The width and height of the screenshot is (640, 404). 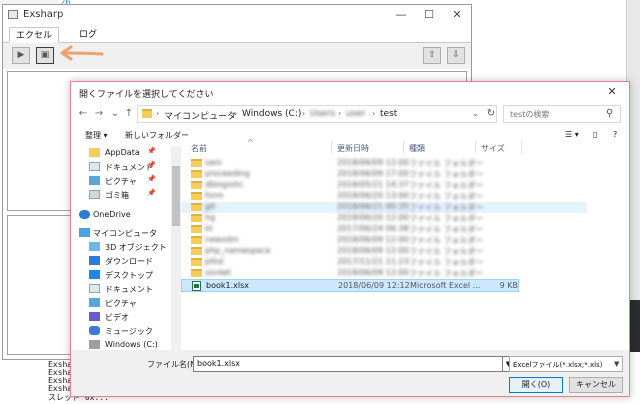 What do you see at coordinates (237, 15) in the screenshot?
I see `exsharp-titlebar: Exsharp — ☐ ✕` at bounding box center [237, 15].